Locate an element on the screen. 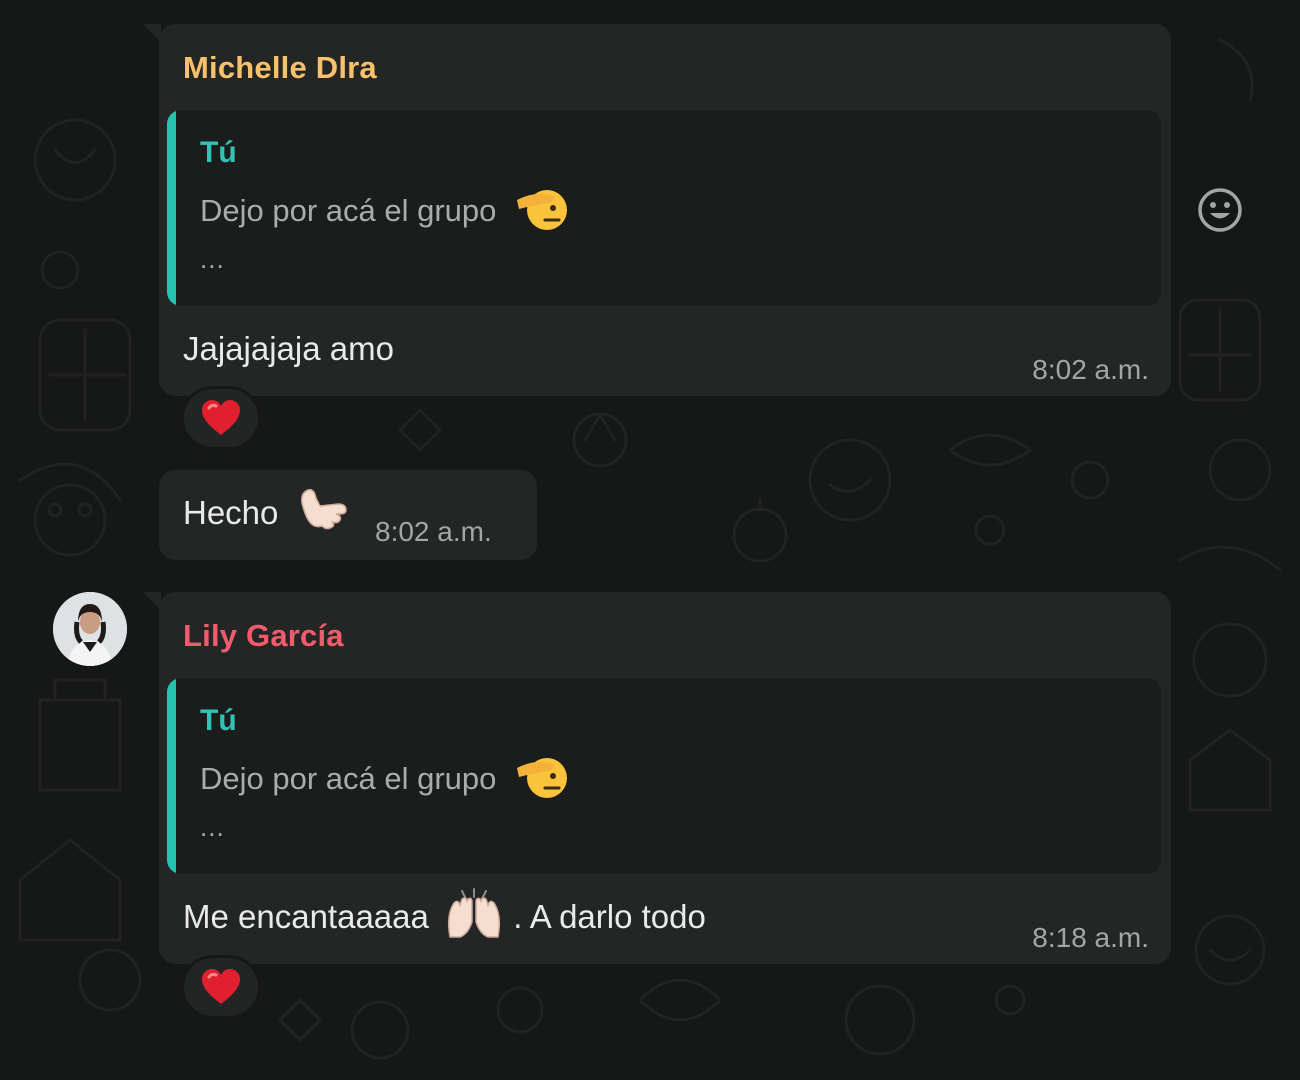 The image size is (1300, 1080). message-bubble-hecho: Hecho 8:02 a.m. is located at coordinates (348, 515).